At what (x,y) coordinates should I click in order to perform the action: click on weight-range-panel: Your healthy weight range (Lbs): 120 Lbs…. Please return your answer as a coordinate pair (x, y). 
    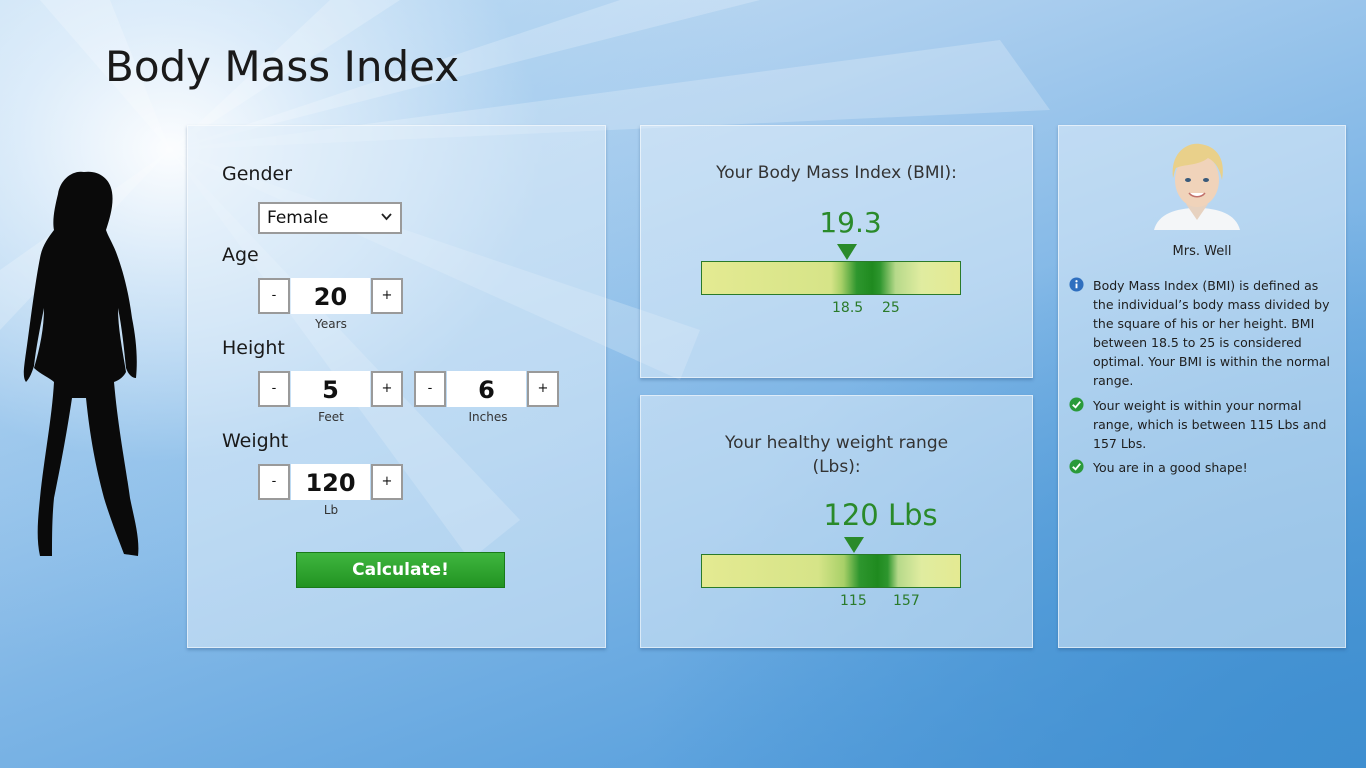
    Looking at the image, I should click on (836, 521).